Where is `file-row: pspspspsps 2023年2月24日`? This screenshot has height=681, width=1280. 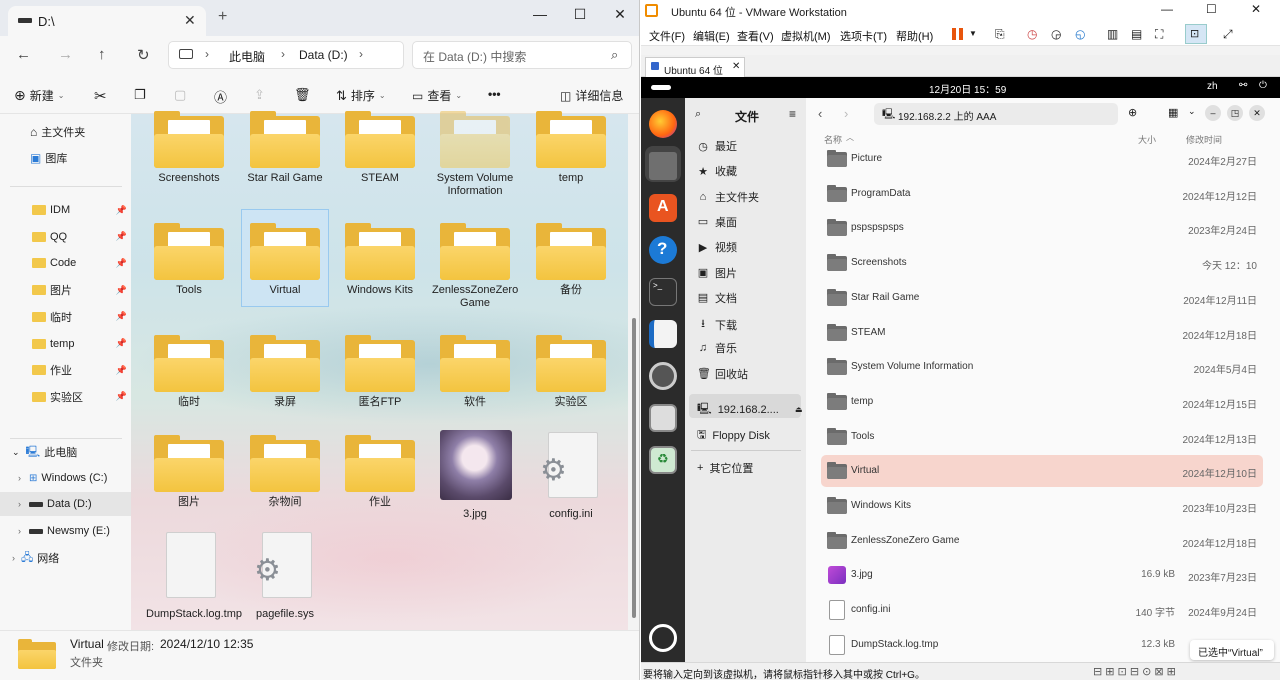
file-row: pspspspsps 2023年2月24日 is located at coordinates (1042, 228).